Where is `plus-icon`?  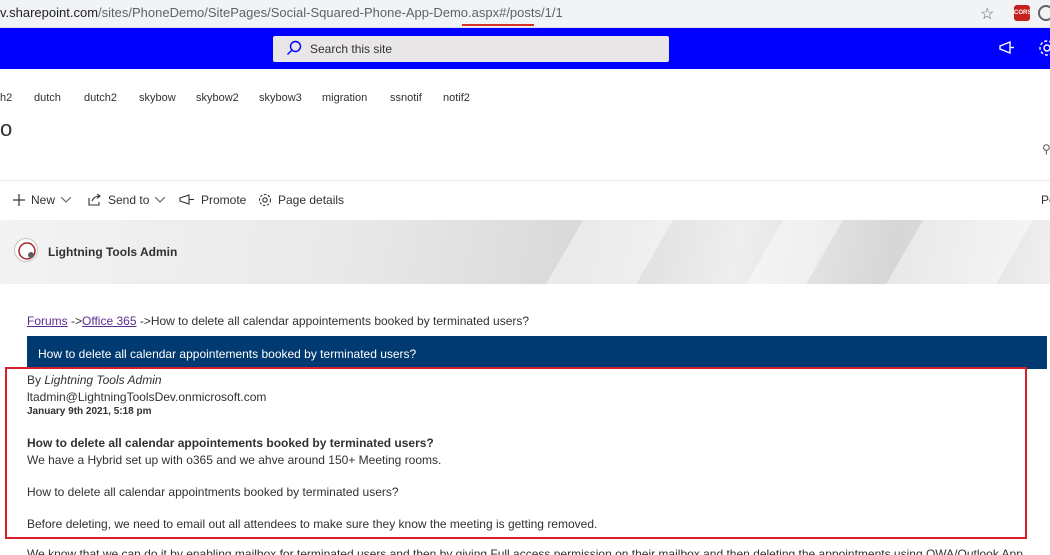 plus-icon is located at coordinates (19, 200).